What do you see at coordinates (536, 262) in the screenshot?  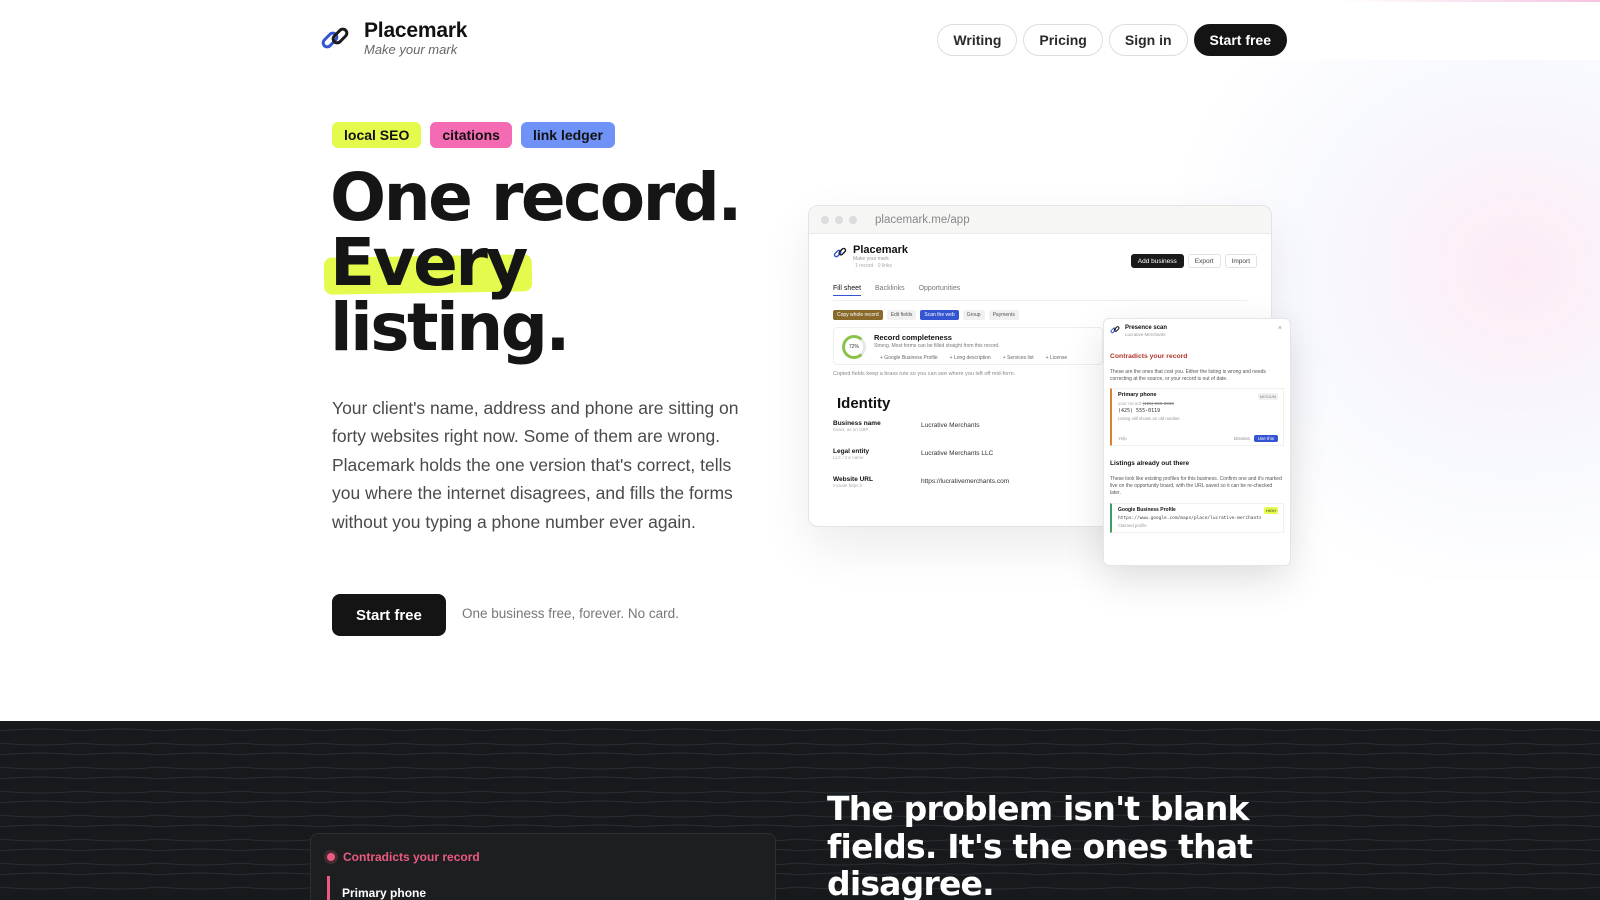 I see `hero-headline: One record. Every listing.` at bounding box center [536, 262].